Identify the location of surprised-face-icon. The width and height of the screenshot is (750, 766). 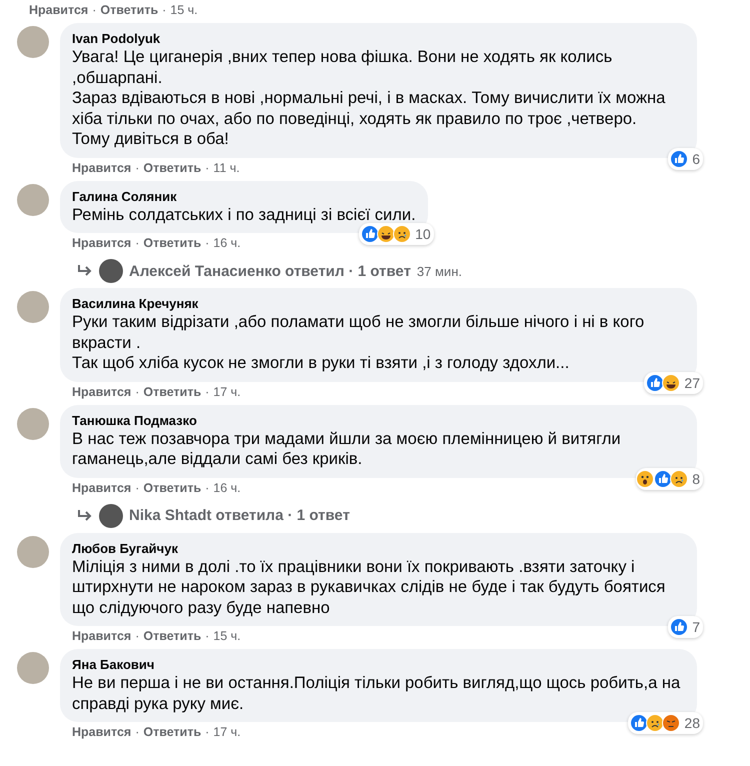
(645, 479).